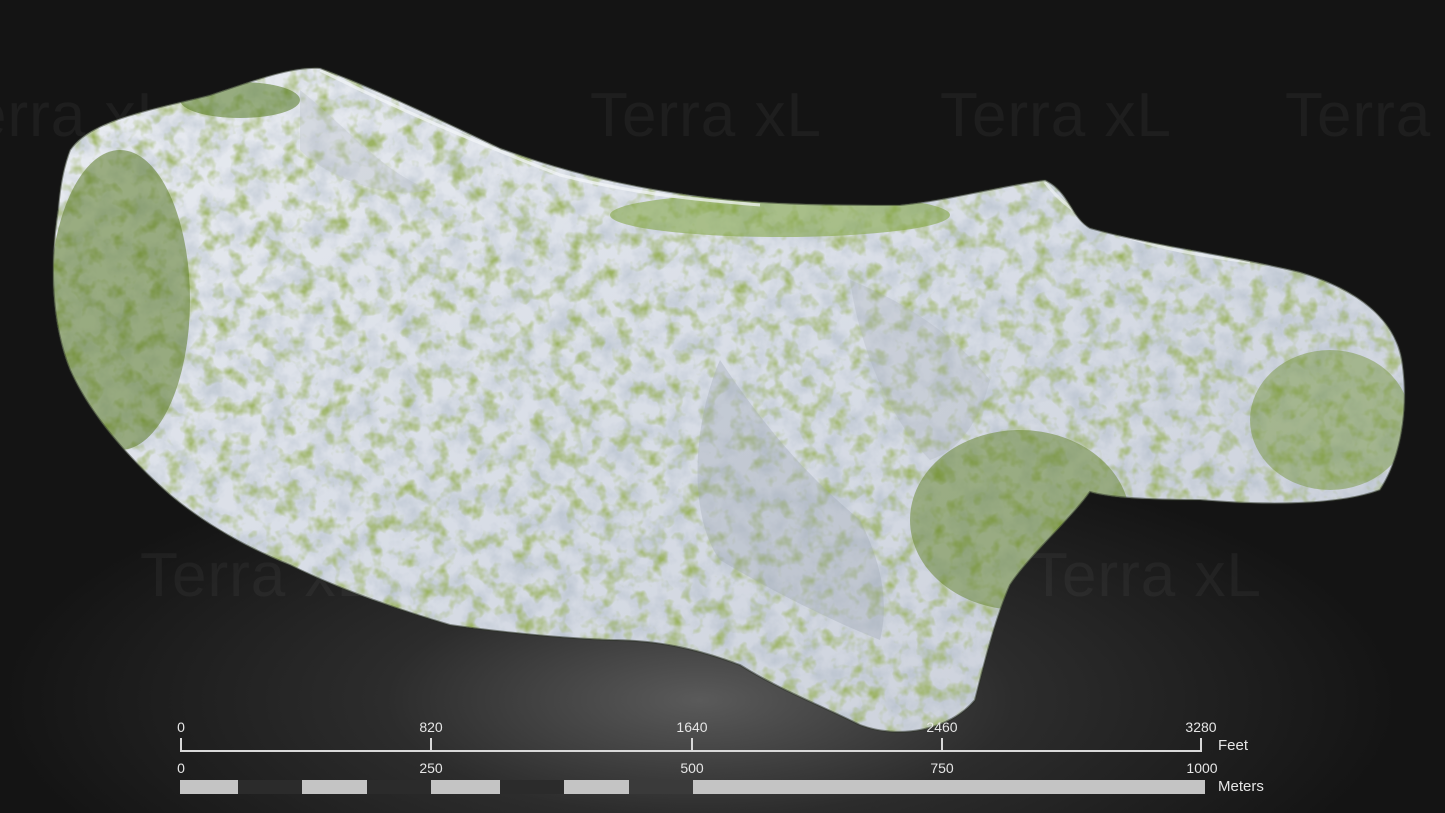 The height and width of the screenshot is (813, 1445). Describe the element at coordinates (181, 727) in the screenshot. I see `feet-tick-label: 0` at that location.